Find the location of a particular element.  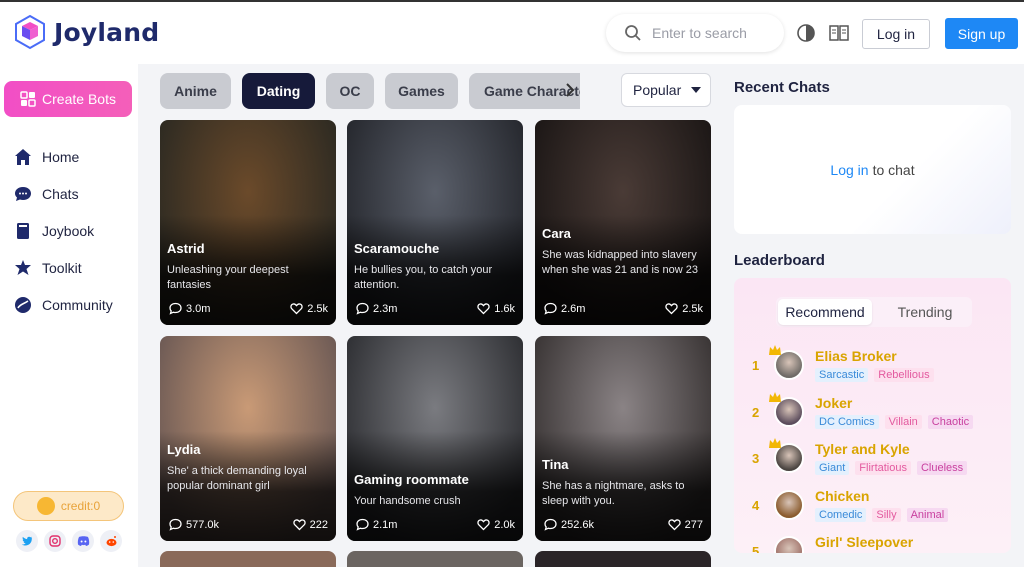

card-chat-count: 577.0k is located at coordinates (194, 524).